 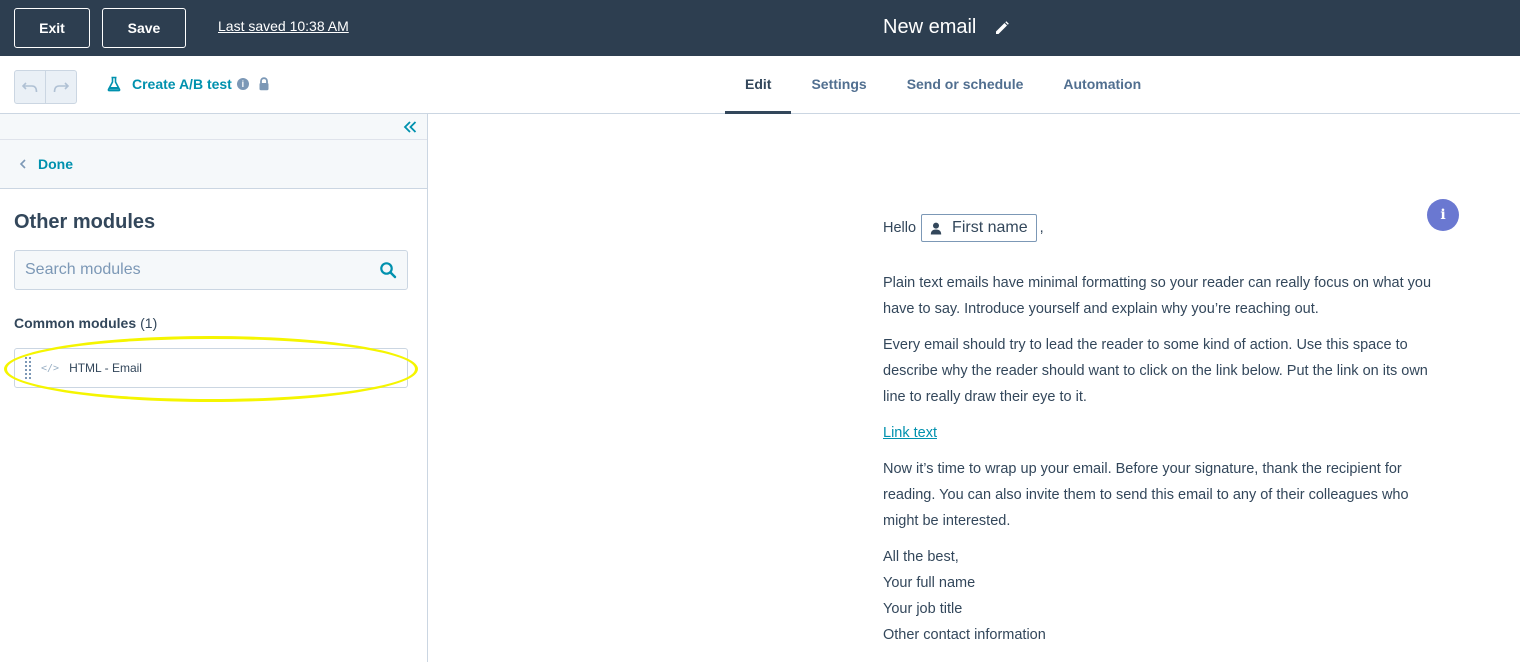 What do you see at coordinates (929, 583) in the screenshot?
I see `signature-line: Your full name` at bounding box center [929, 583].